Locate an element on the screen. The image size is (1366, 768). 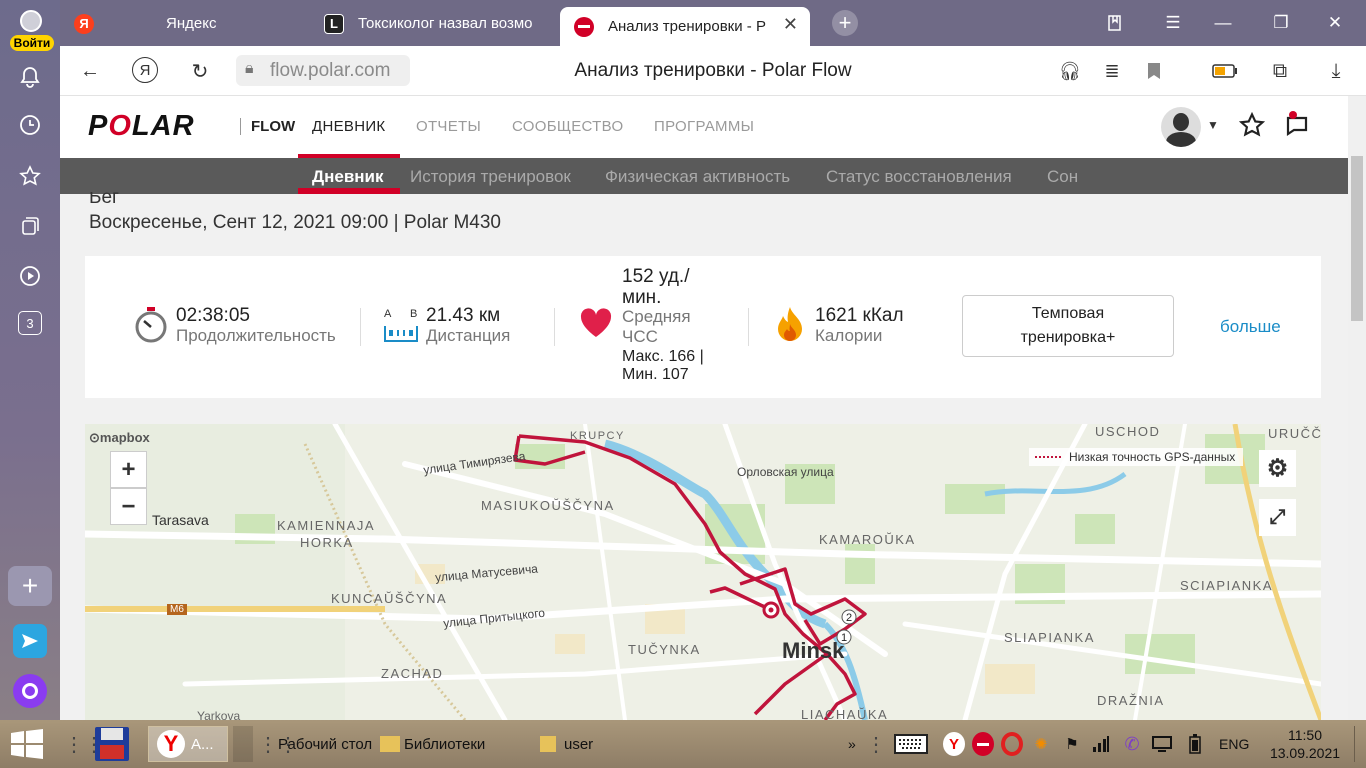
subnav-training-history: История тренировок is located at coordinates (490, 177).